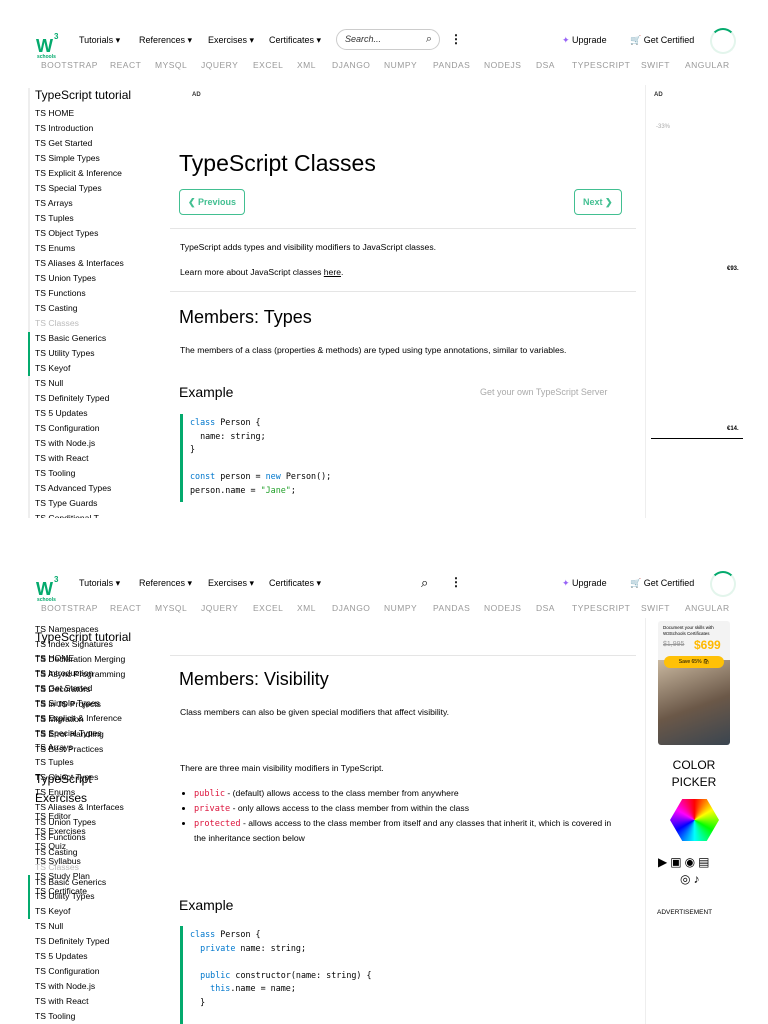 Image resolution: width=768 pixels, height=1024 pixels. Describe the element at coordinates (694, 774) in the screenshot. I see `color-picker-label: COLOR PICKER` at that location.